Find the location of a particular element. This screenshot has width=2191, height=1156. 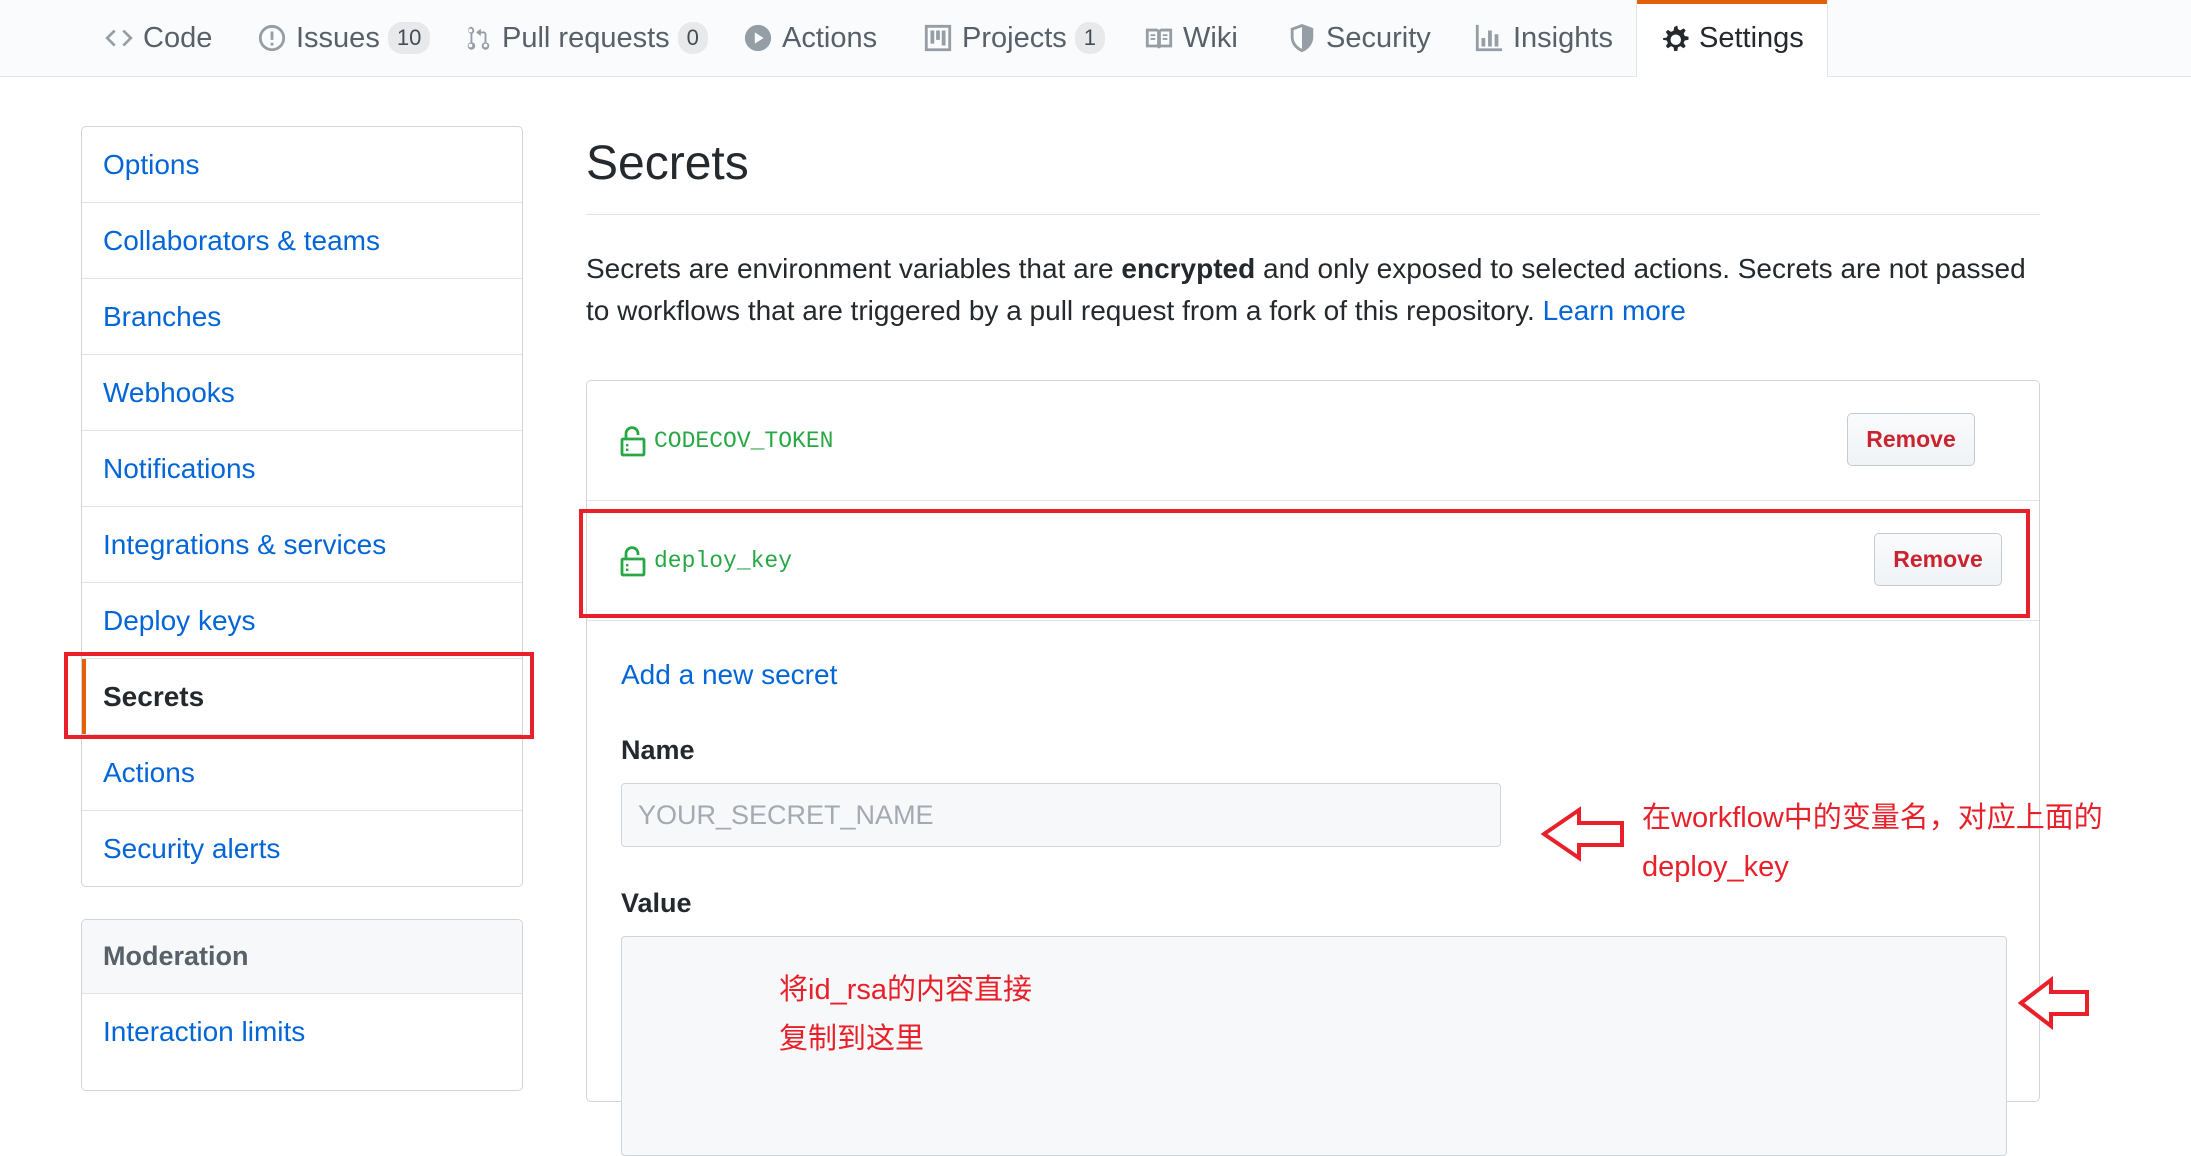

tab-pull-requests: Pull requests 0 is located at coordinates (585, 38).